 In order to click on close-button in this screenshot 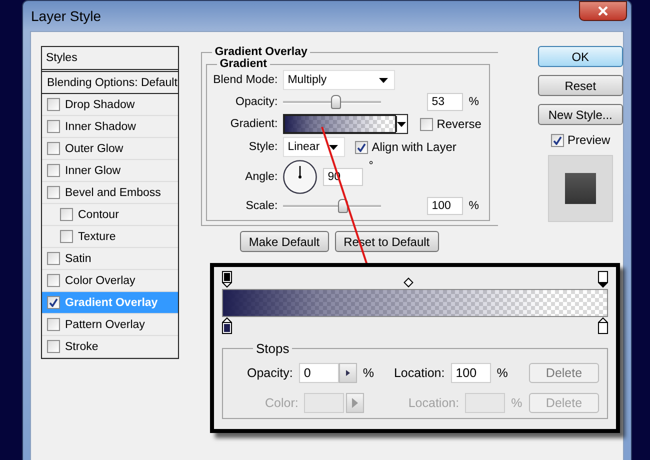, I will do `click(603, 11)`.